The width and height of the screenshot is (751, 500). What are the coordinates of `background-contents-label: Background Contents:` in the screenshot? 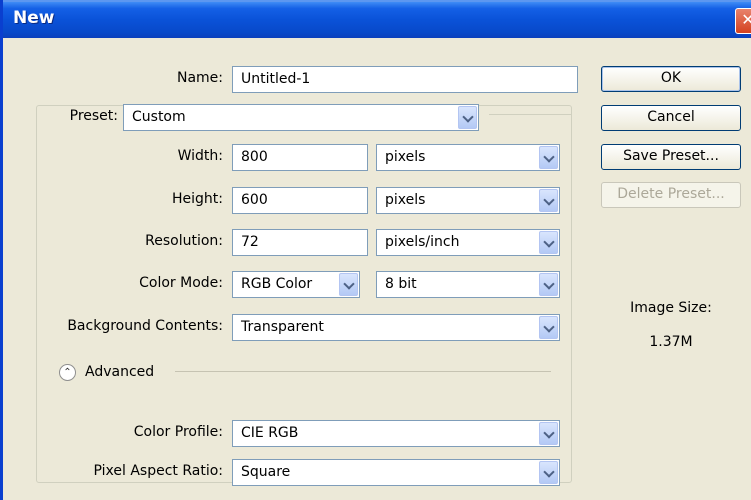 It's located at (145, 326).